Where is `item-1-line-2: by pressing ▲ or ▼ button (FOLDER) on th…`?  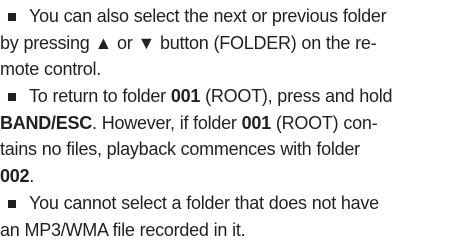 item-1-line-2: by pressing ▲ or ▼ button (FOLDER) on th… is located at coordinates (228, 43).